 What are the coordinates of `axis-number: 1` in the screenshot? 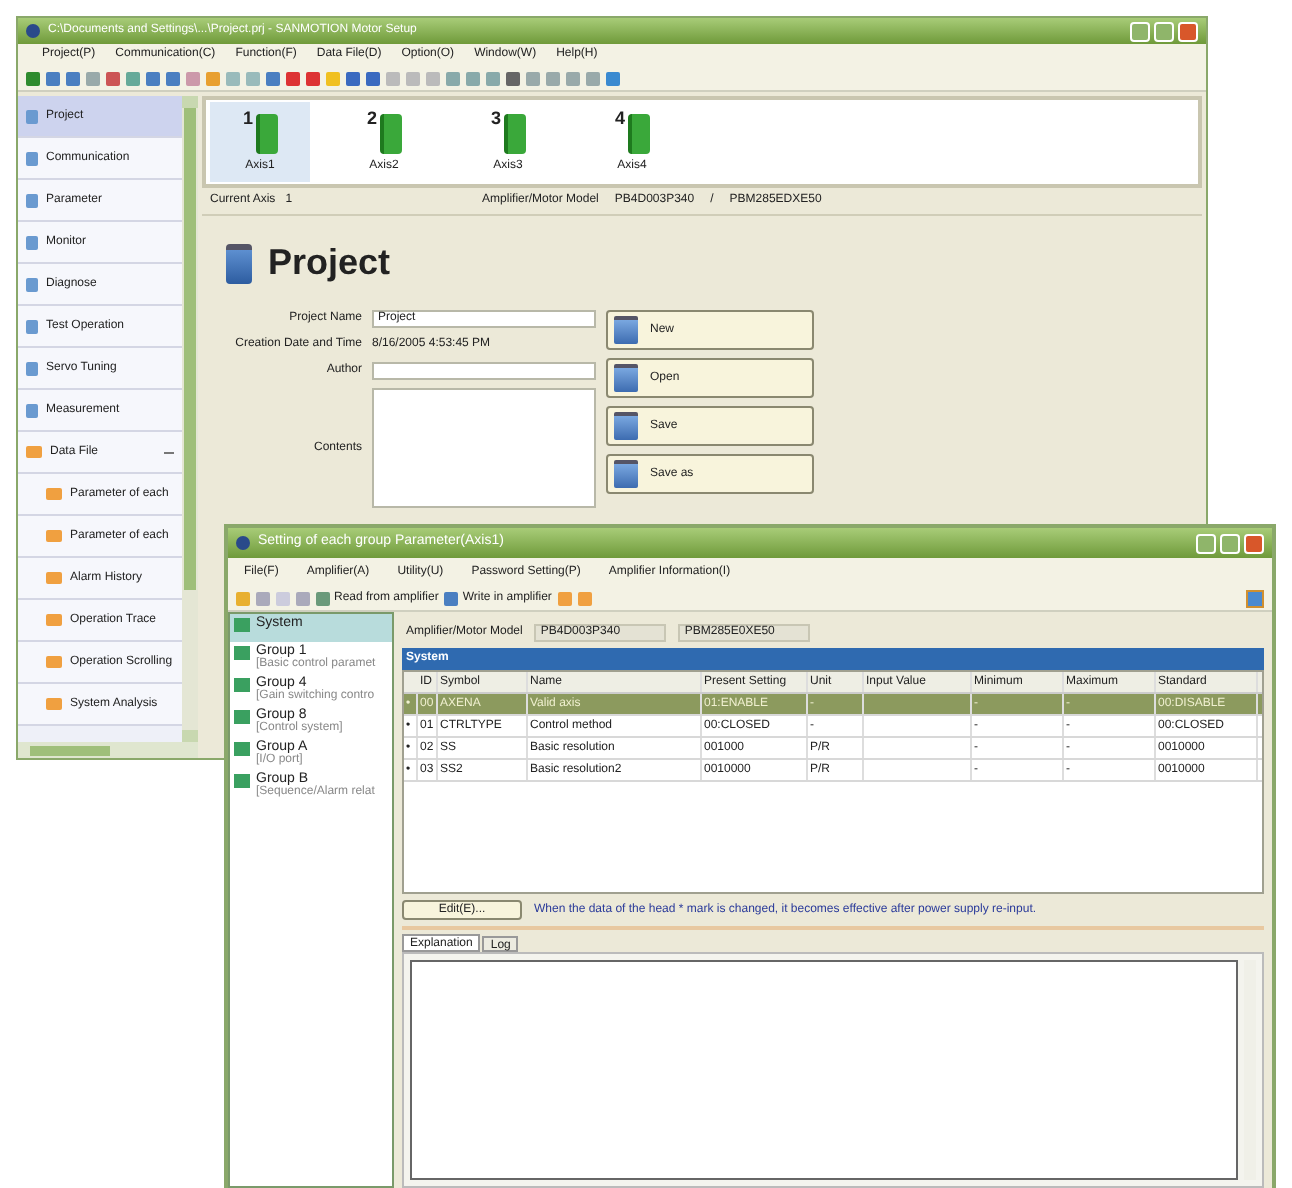 It's located at (247, 118).